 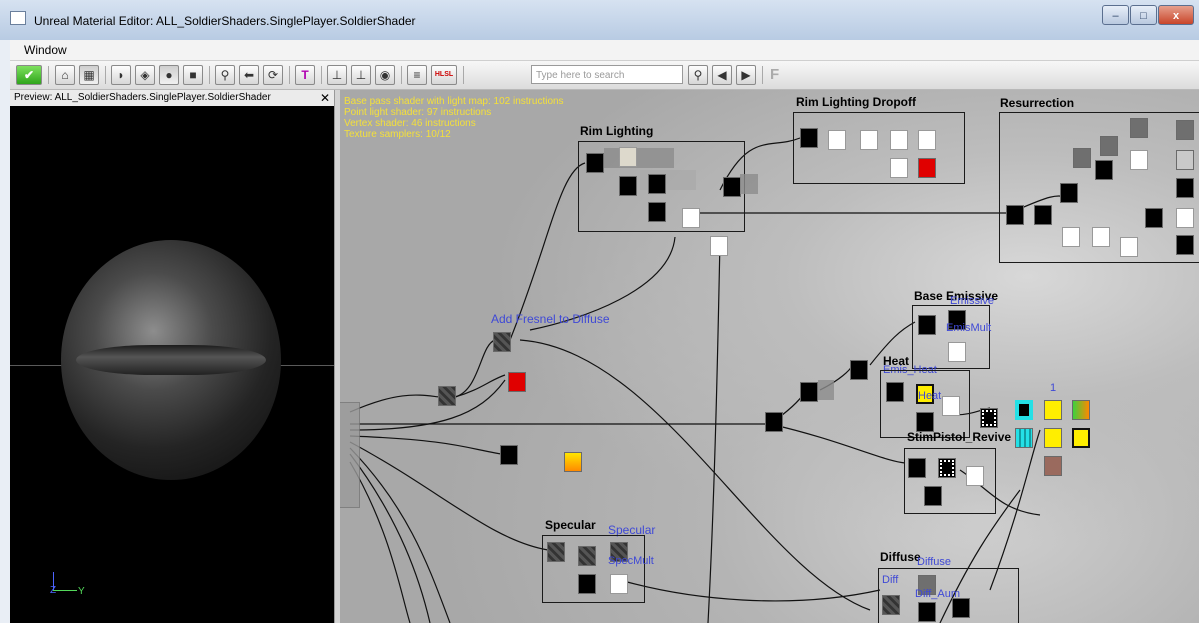 What do you see at coordinates (879, 148) in the screenshot?
I see `group-rim-dropoff` at bounding box center [879, 148].